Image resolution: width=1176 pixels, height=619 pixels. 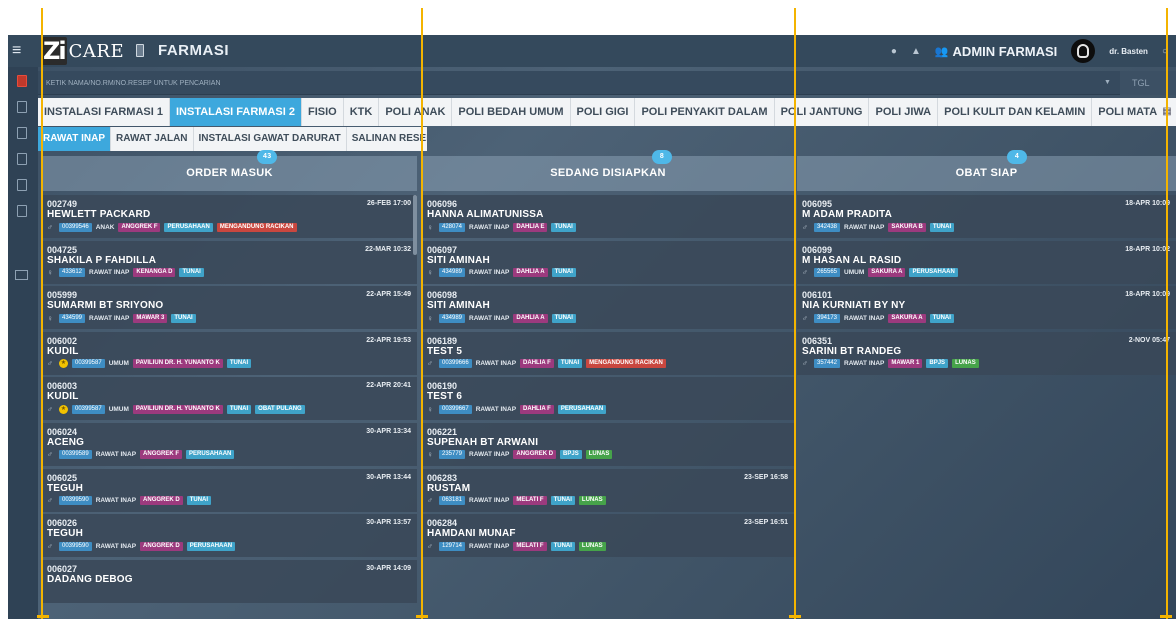 I want to click on prescription-number: 006025, so click(x=62, y=477).